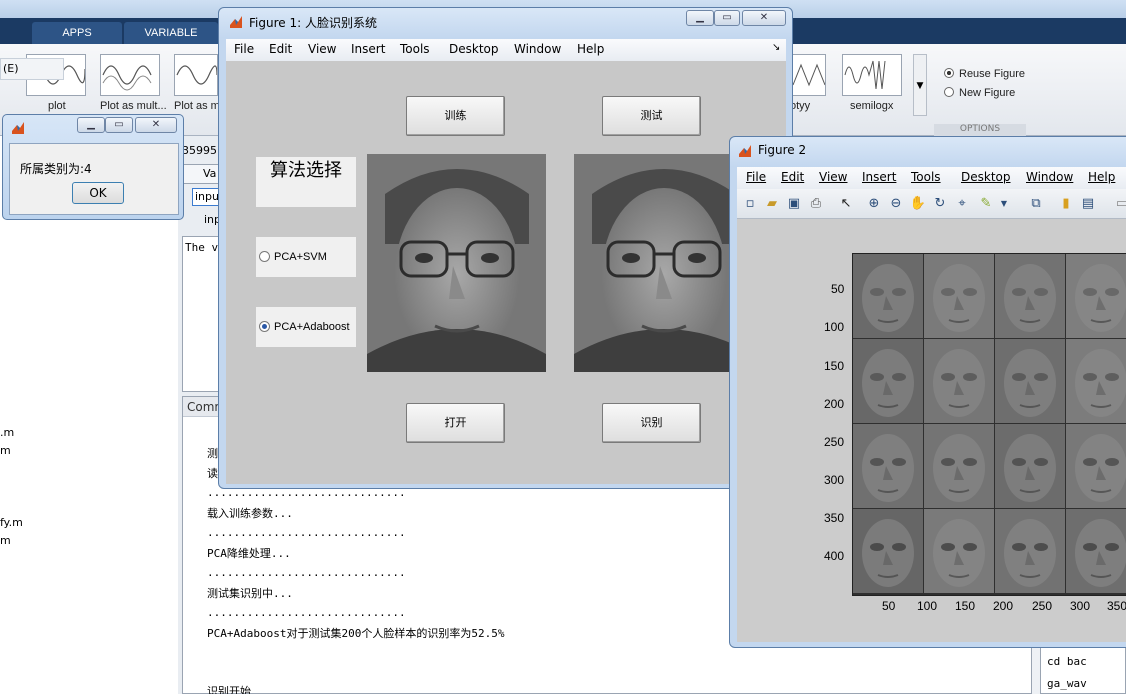  I want to click on dock-arrow-icon: ↘, so click(776, 47).